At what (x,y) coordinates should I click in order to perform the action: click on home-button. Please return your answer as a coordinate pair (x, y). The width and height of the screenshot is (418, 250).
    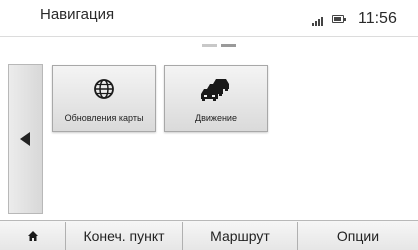
    Looking at the image, I should click on (33, 236).